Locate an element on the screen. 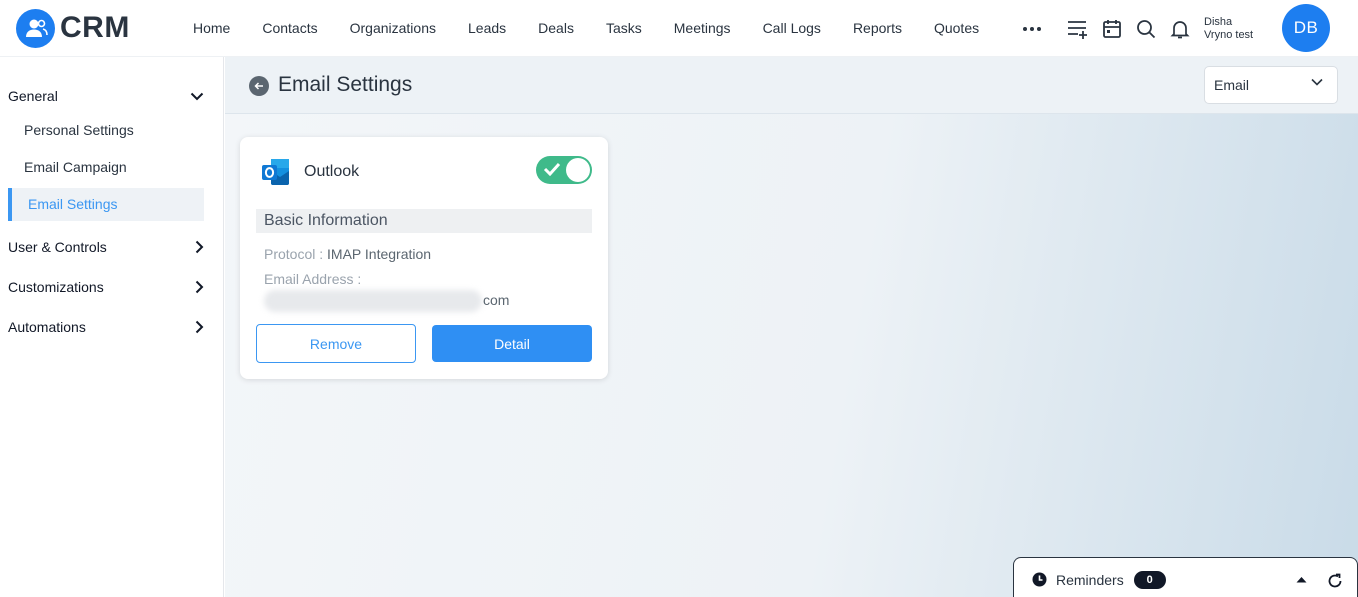  nav-reports: Reports is located at coordinates (877, 28).